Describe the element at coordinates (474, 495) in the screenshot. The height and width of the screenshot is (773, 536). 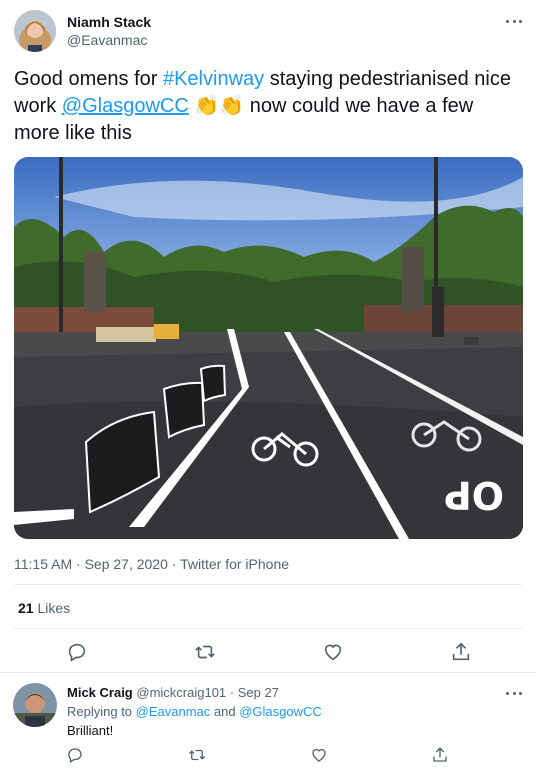
I see `svg-text: OP` at that location.